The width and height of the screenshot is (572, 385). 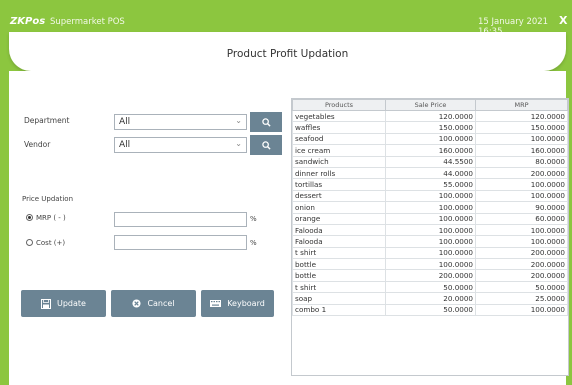 What do you see at coordinates (521, 127) in the screenshot?
I see `mrp-cell: 150.0000` at bounding box center [521, 127].